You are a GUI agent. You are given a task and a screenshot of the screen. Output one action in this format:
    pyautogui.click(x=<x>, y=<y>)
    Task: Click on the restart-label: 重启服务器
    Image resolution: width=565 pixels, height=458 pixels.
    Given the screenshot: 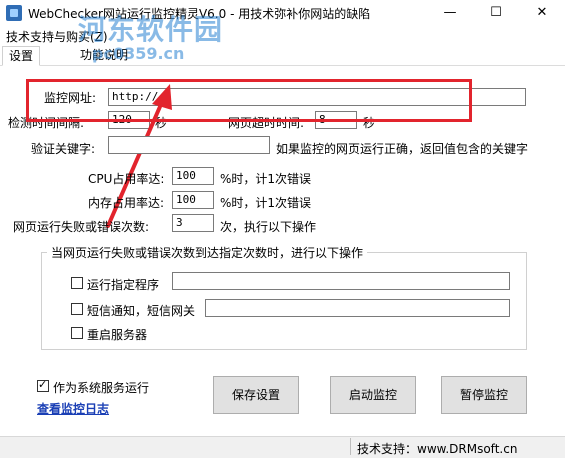 What is the action you would take?
    pyautogui.click(x=117, y=334)
    